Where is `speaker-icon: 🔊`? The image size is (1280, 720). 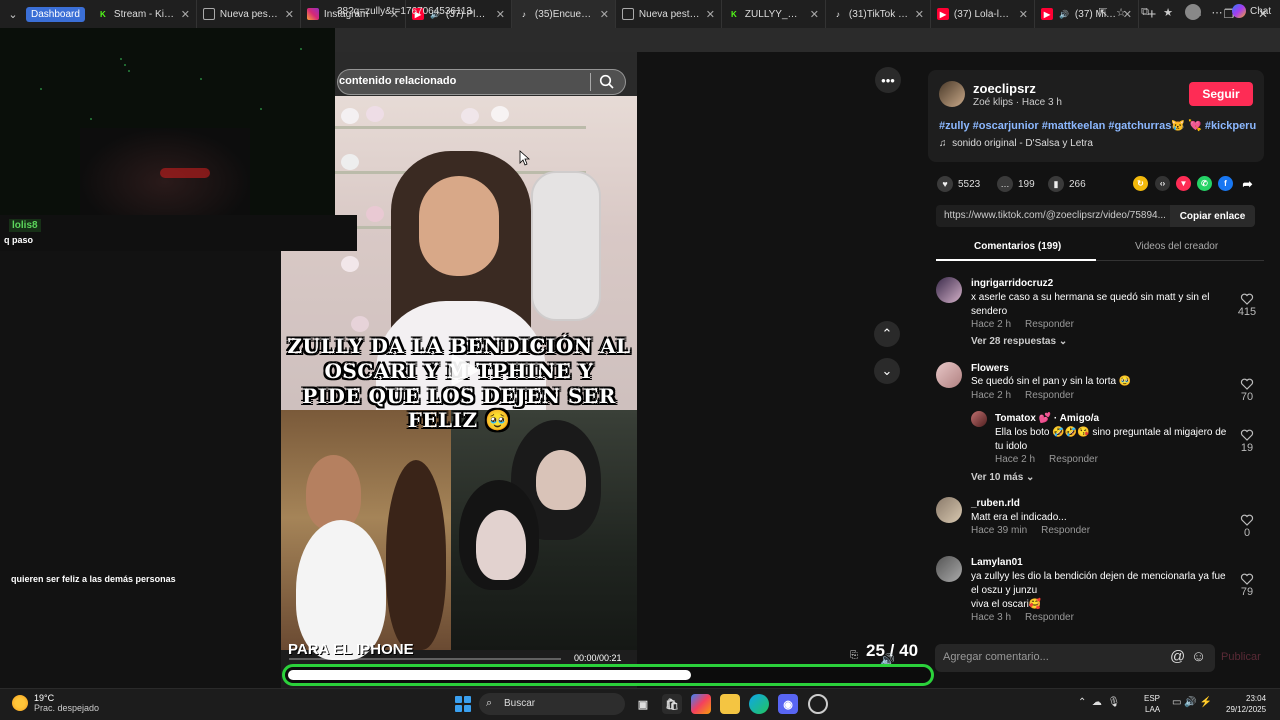 speaker-icon: 🔊 is located at coordinates (1064, 14).